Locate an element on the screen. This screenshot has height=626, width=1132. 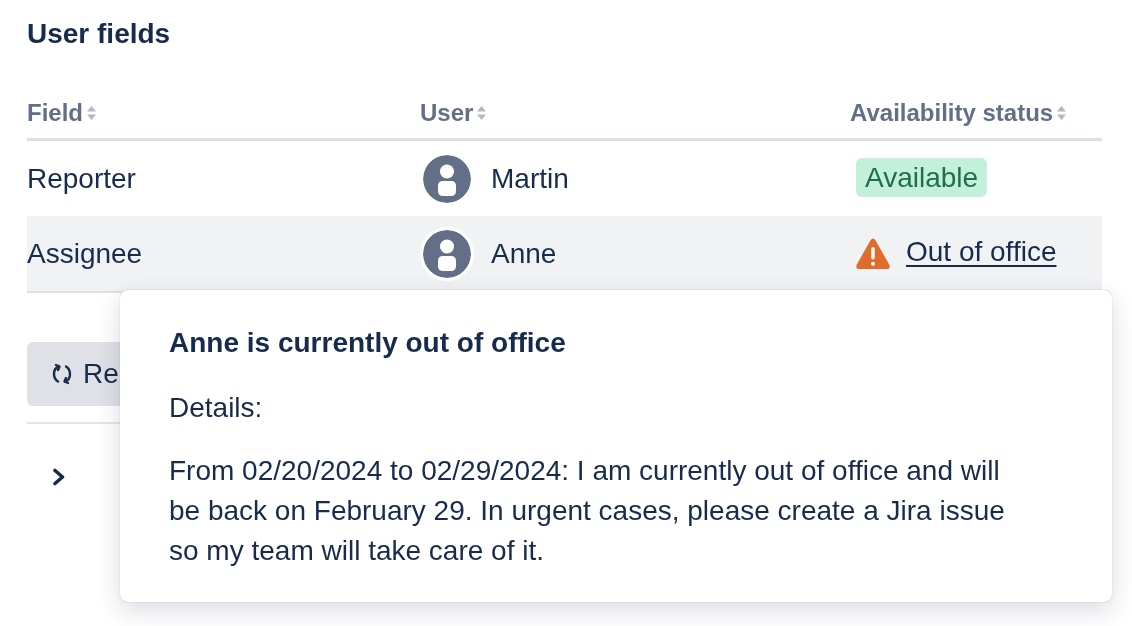
details-text: From 02/20/2024 to 02/29/2024: I am currently out of office and will be back on February 29. In urgent cases, please create a Jira issue so my team will take care of it. is located at coordinates (587, 511).